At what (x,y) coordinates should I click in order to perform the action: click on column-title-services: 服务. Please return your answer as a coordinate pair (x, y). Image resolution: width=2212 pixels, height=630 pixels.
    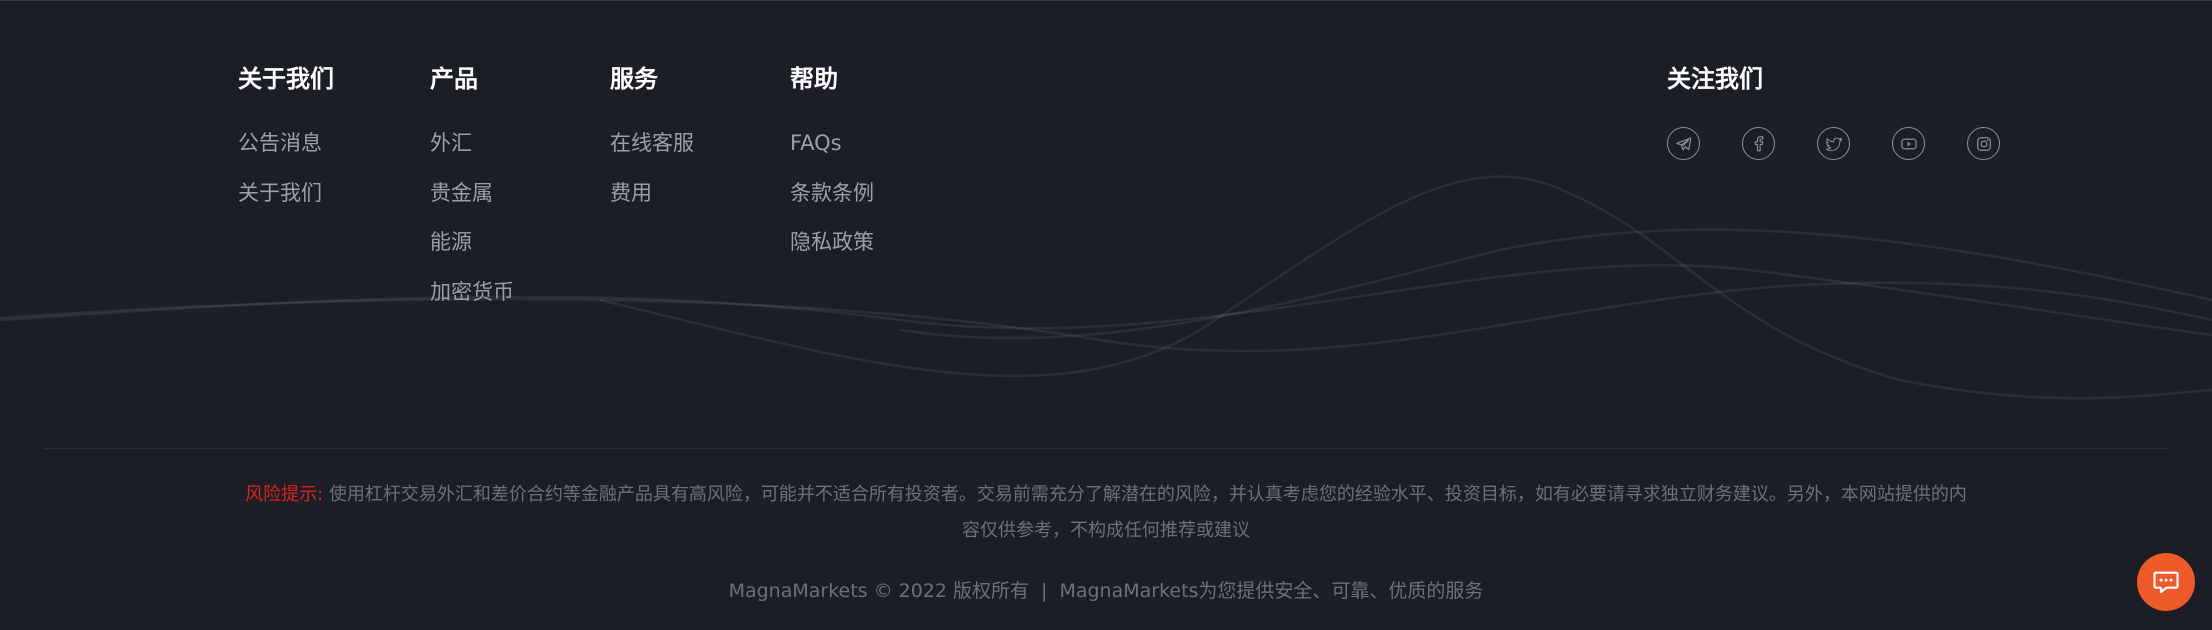
    Looking at the image, I should click on (634, 79).